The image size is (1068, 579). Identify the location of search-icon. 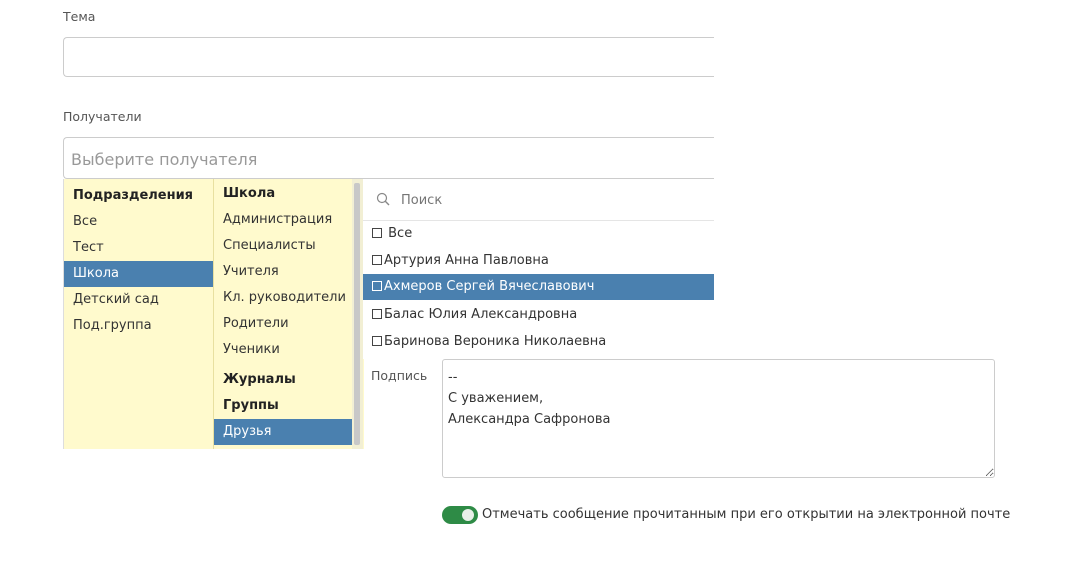
(383, 199).